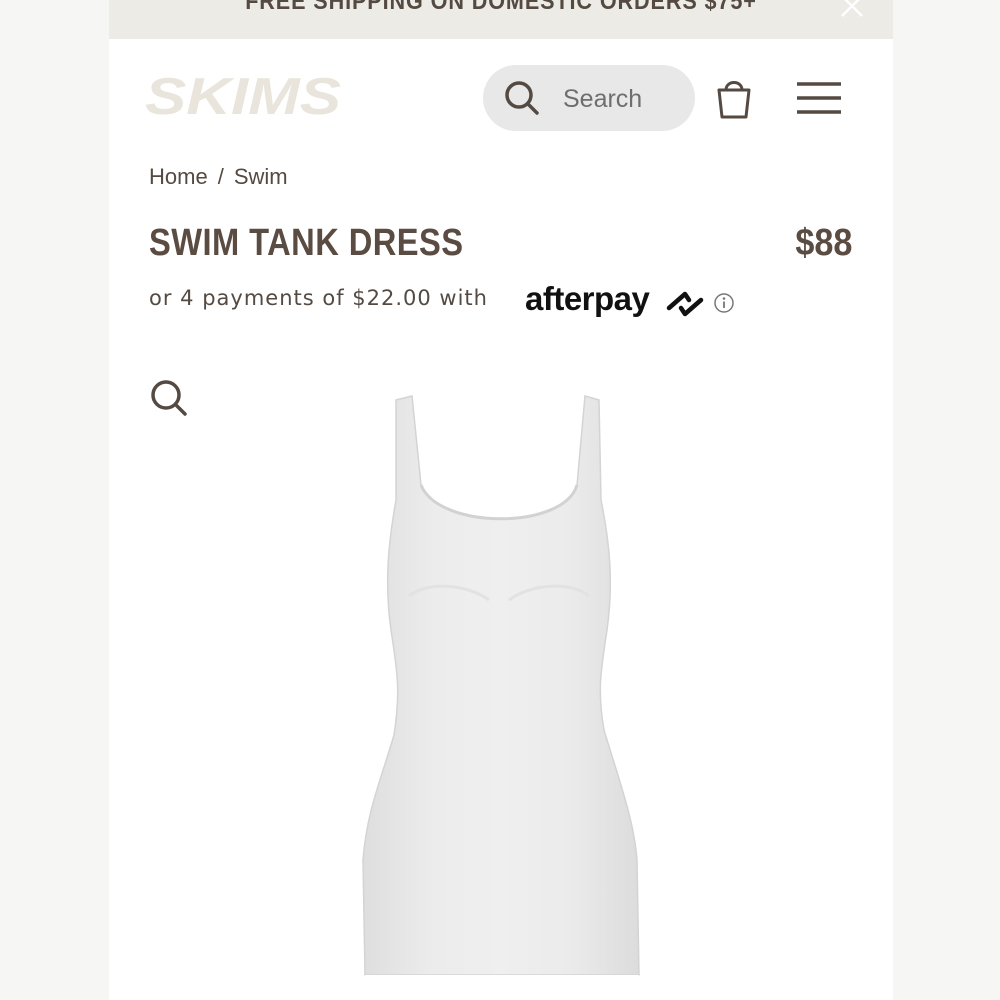  I want to click on breadcrumb: Home / Swim, so click(218, 177).